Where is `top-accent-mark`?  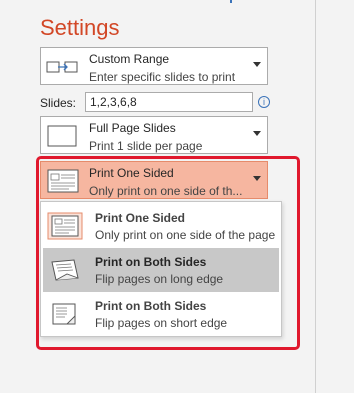
top-accent-mark is located at coordinates (231, 1).